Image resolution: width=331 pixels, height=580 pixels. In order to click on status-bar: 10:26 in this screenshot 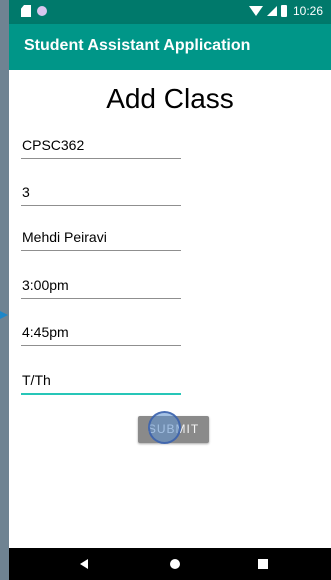, I will do `click(170, 12)`.